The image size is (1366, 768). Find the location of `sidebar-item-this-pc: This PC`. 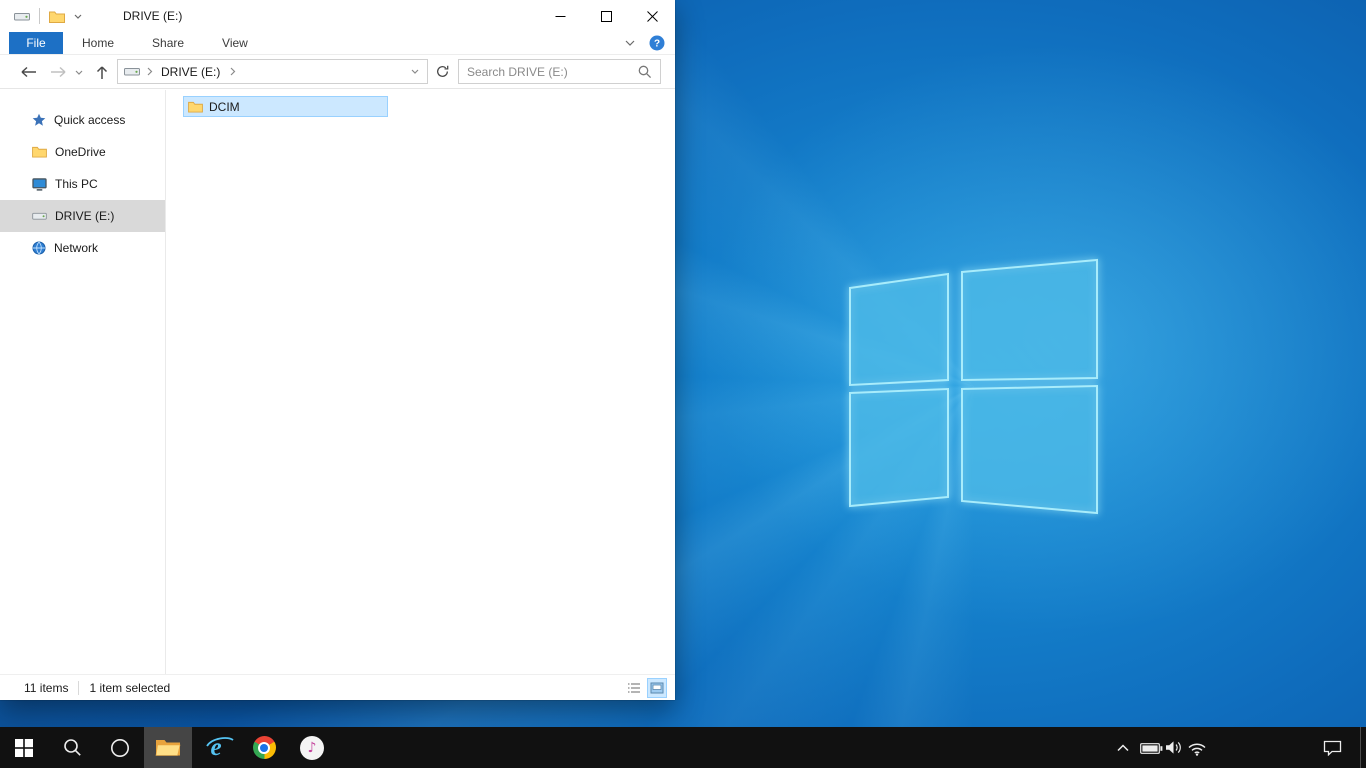

sidebar-item-this-pc: This PC is located at coordinates (82, 184).